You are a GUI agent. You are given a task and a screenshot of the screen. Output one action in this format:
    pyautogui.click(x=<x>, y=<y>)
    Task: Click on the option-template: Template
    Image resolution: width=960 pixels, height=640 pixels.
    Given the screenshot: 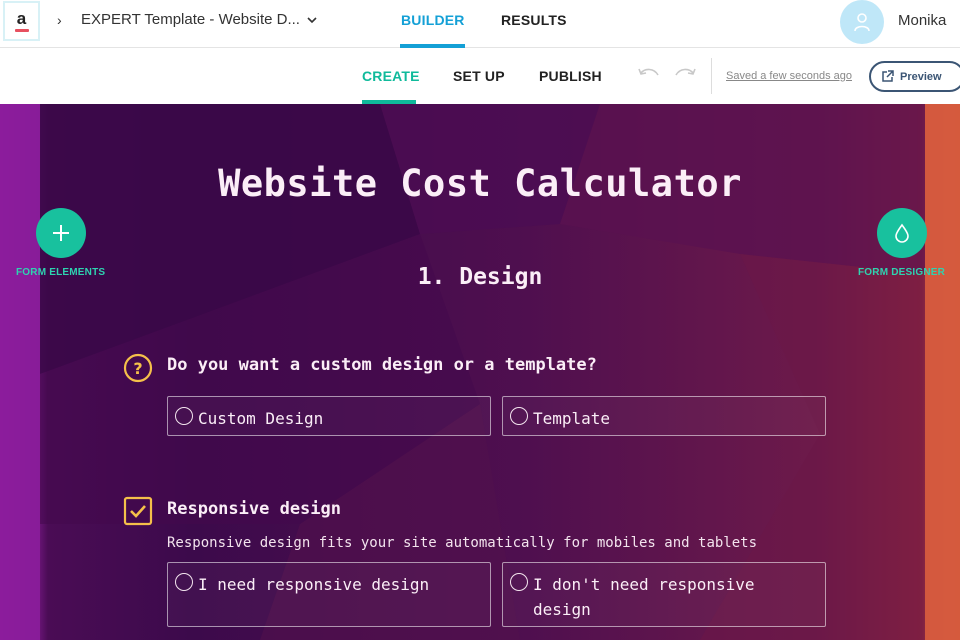 What is the action you would take?
    pyautogui.click(x=664, y=416)
    